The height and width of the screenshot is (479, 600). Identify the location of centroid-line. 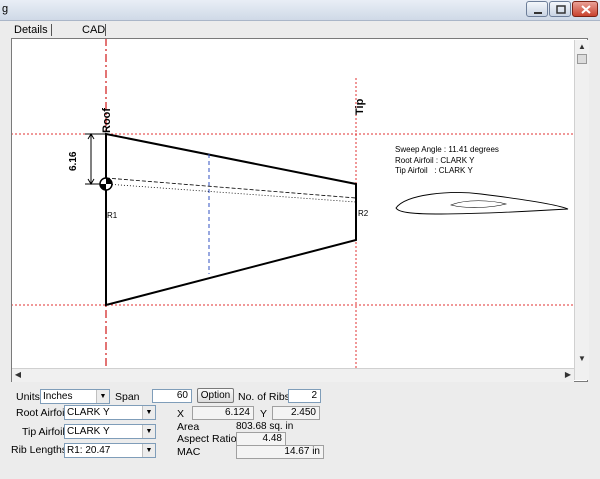
(231, 193).